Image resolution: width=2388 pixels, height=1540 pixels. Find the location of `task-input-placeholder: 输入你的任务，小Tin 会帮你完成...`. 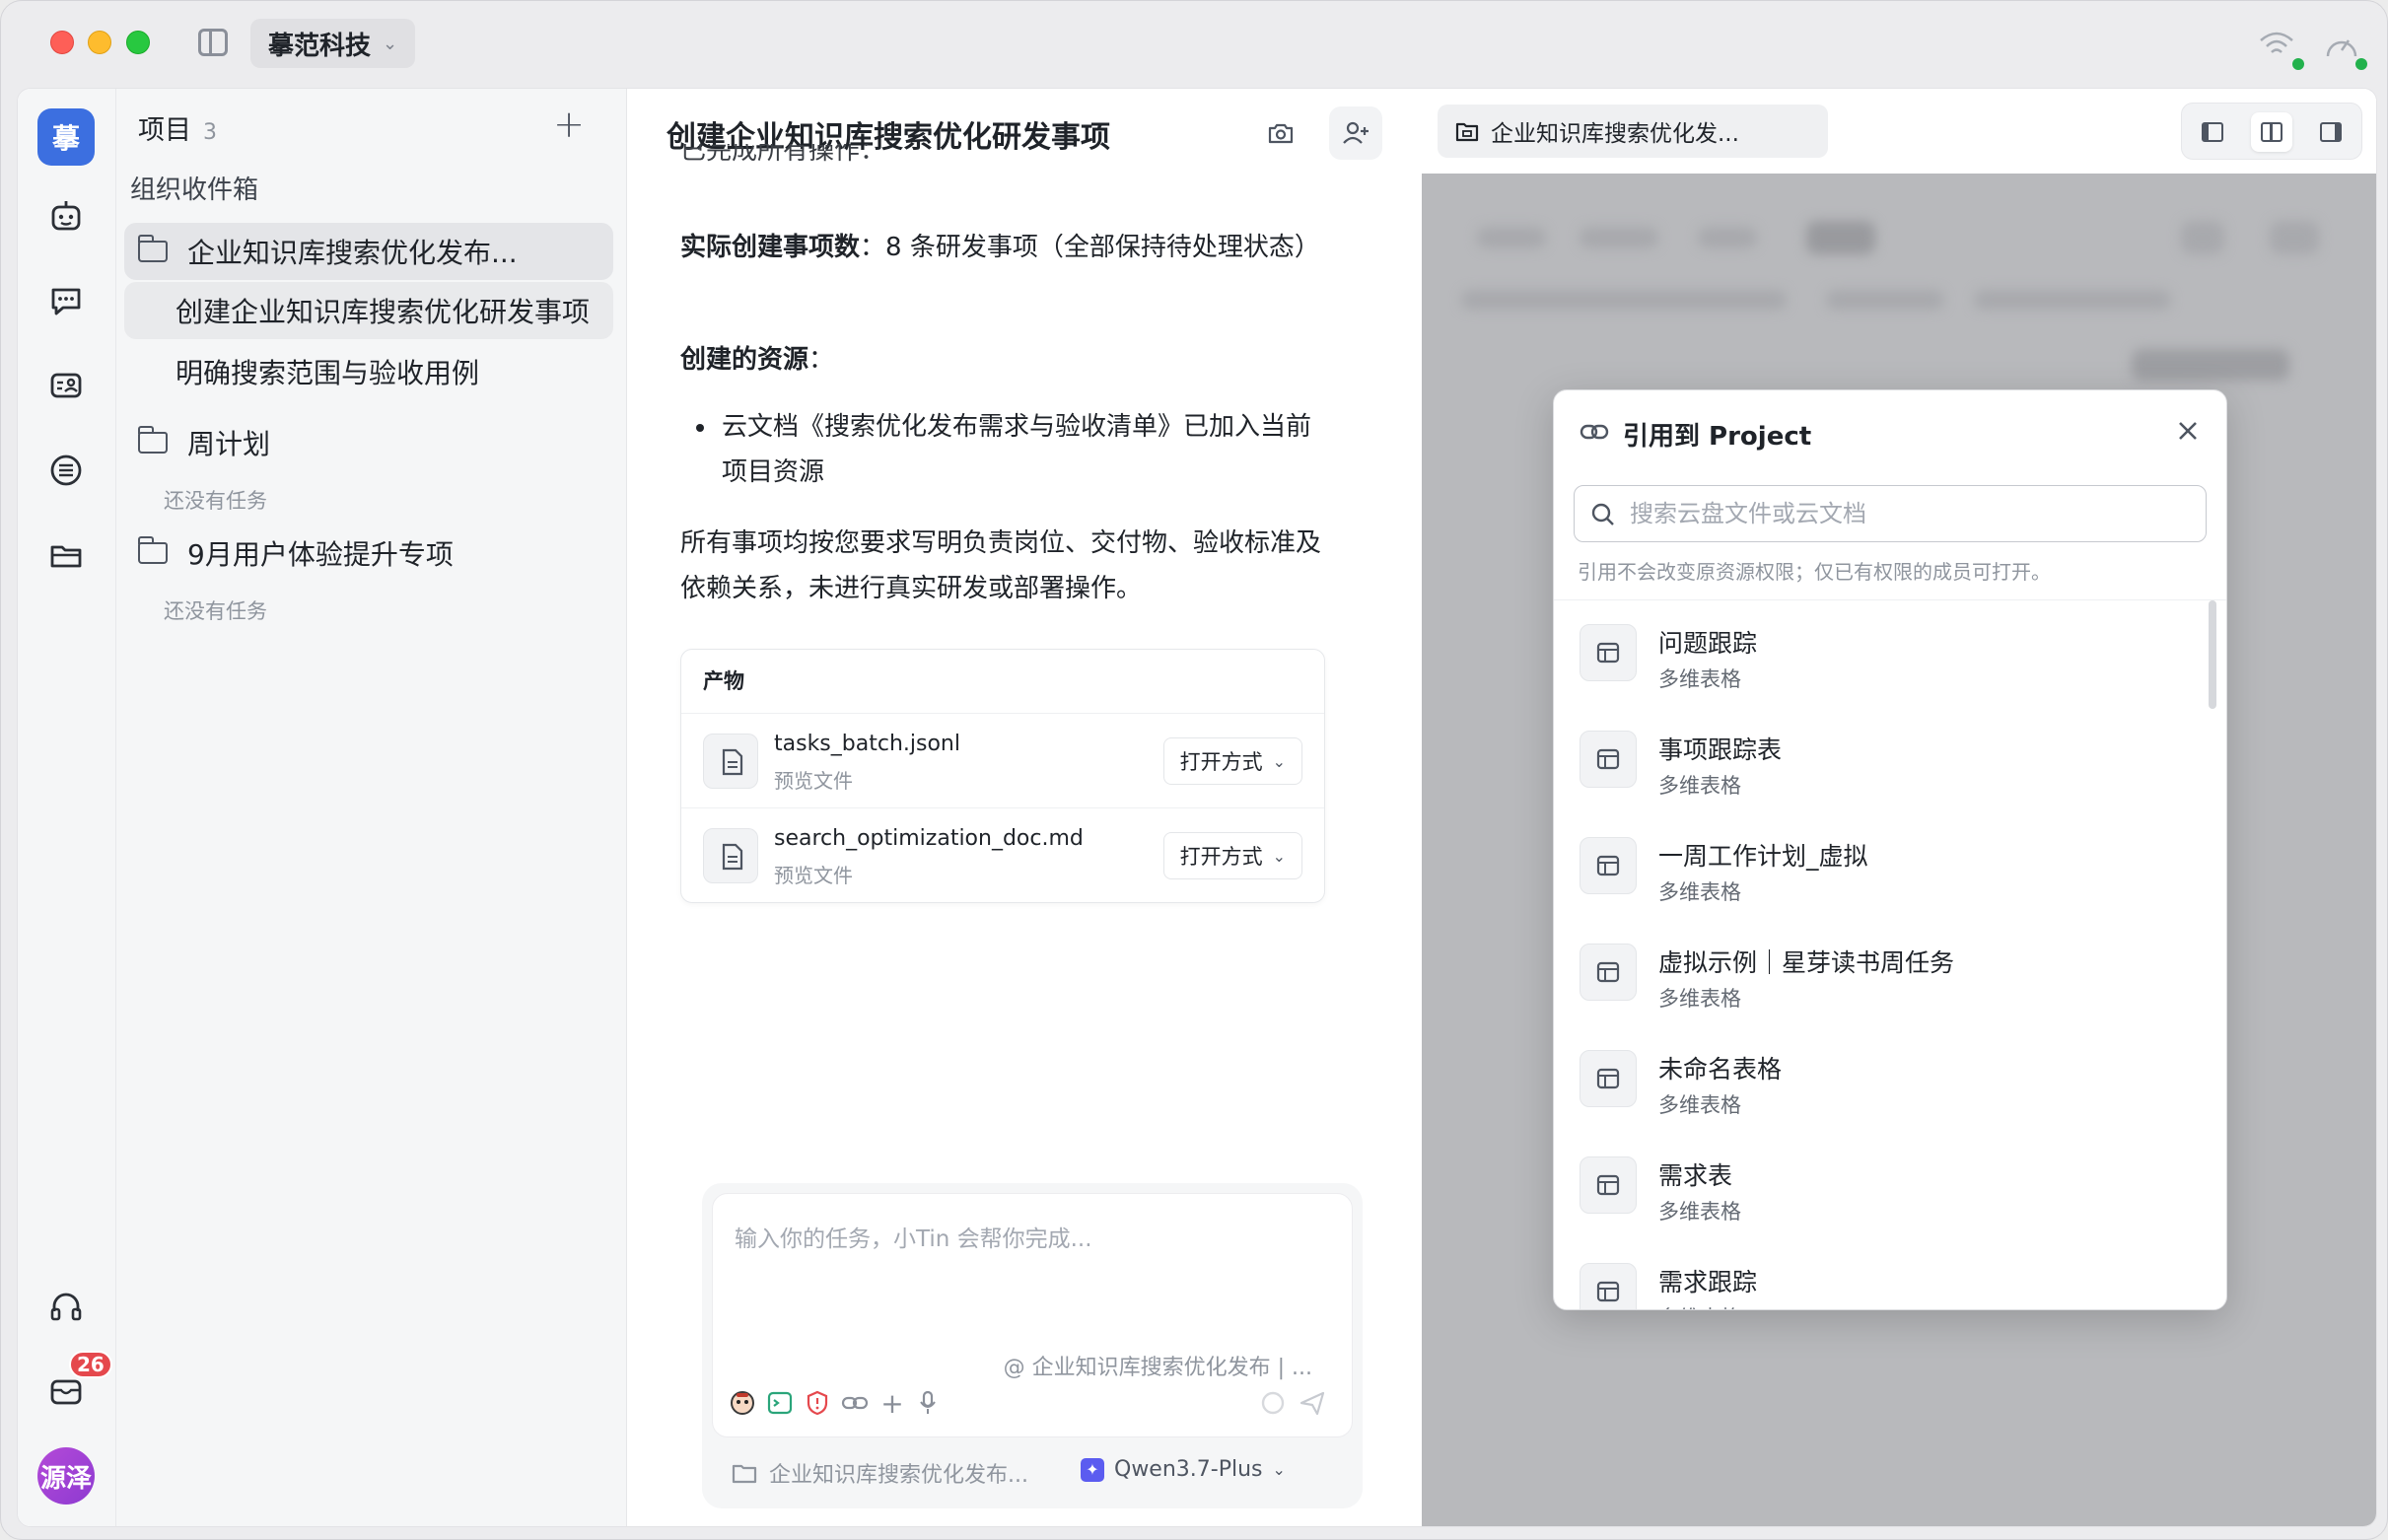

task-input-placeholder: 输入你的任务，小Tin 会帮你完成... is located at coordinates (914, 1239).